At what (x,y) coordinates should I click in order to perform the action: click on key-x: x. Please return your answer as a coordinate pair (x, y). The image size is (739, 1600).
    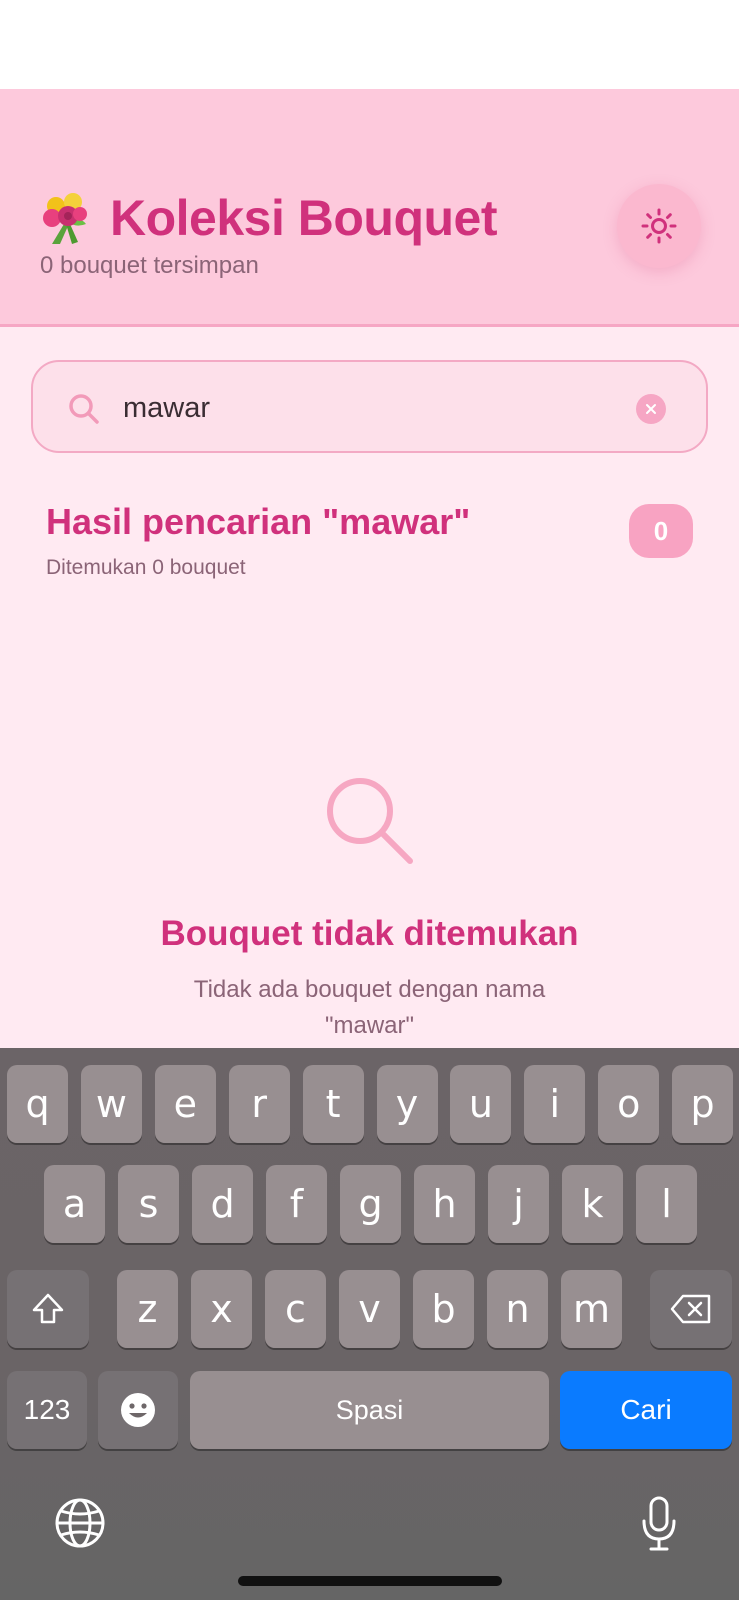
    Looking at the image, I should click on (221, 1309).